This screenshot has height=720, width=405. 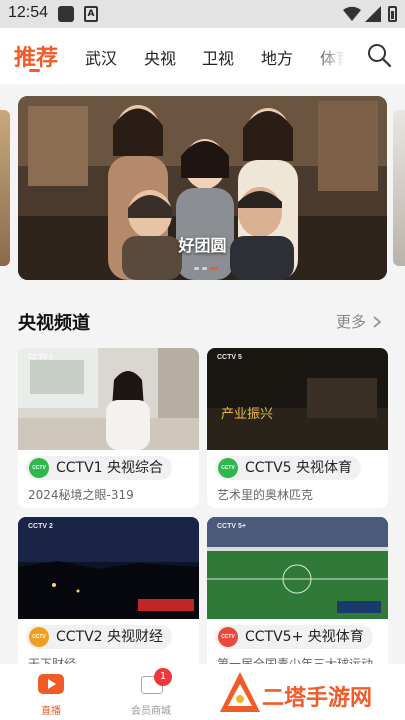 What do you see at coordinates (110, 637) in the screenshot?
I see `channel-name: CCTV2 央视财经` at bounding box center [110, 637].